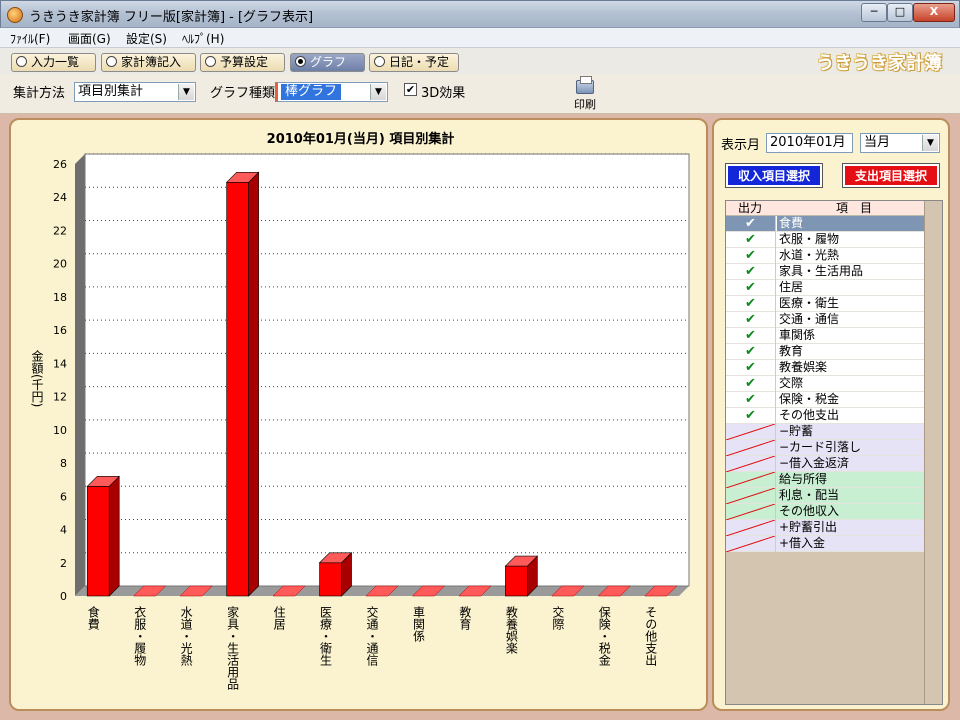  Describe the element at coordinates (891, 175) in the screenshot. I see `expense-items-button: 支出項目選択` at that location.